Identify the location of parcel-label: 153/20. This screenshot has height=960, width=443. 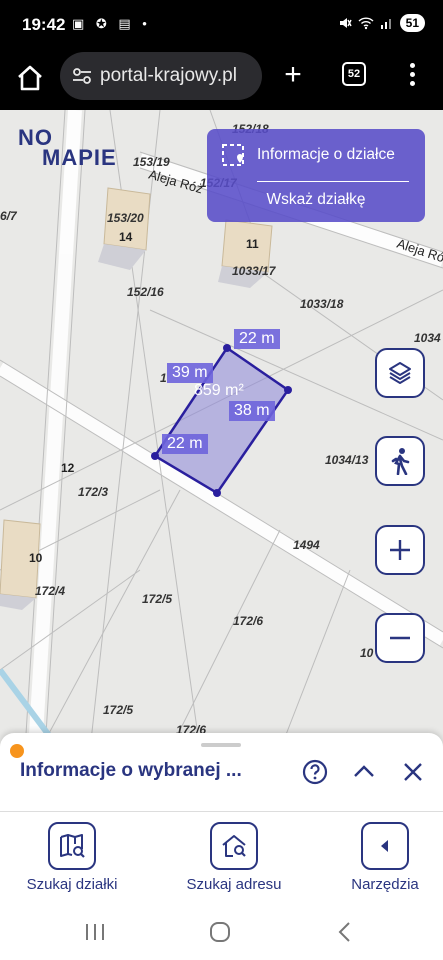
(125, 218).